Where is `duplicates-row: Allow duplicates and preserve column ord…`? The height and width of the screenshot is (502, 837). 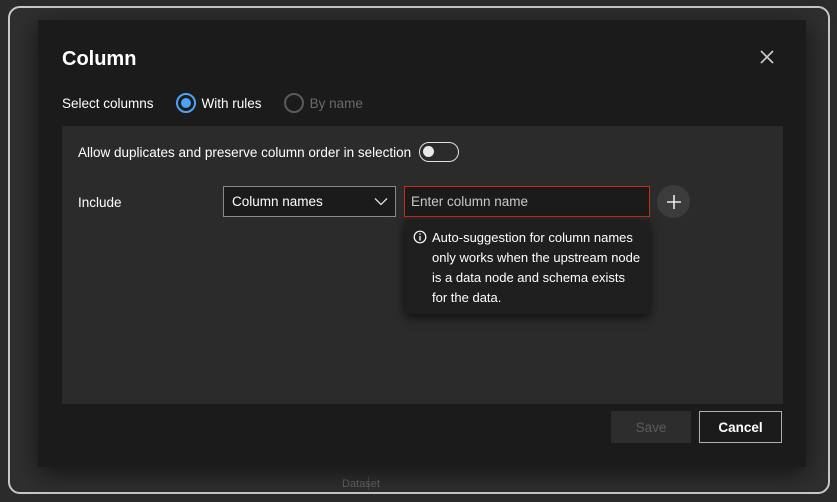 duplicates-row: Allow duplicates and preserve column ord… is located at coordinates (269, 152).